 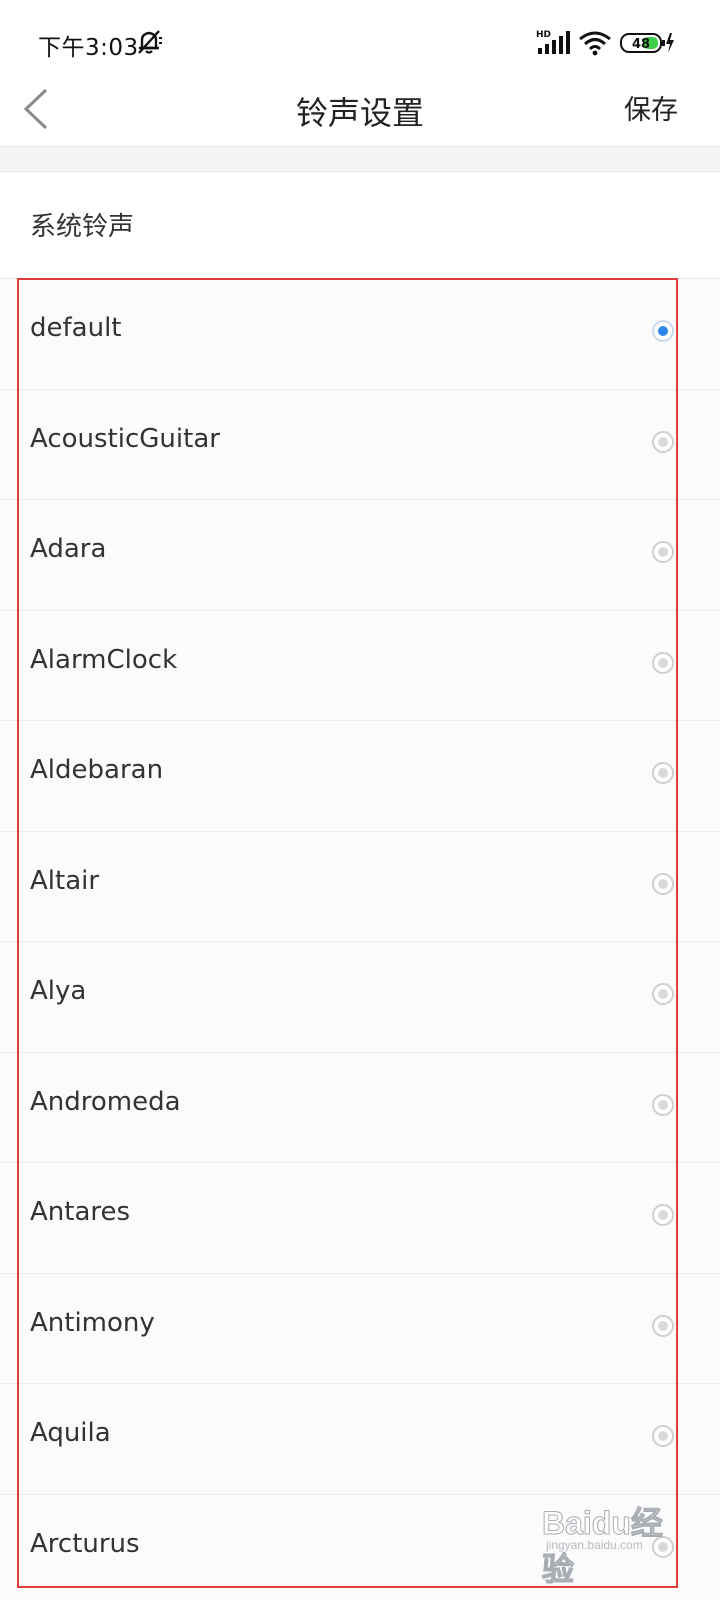 What do you see at coordinates (82, 227) in the screenshot?
I see `section-title: 系统铃声` at bounding box center [82, 227].